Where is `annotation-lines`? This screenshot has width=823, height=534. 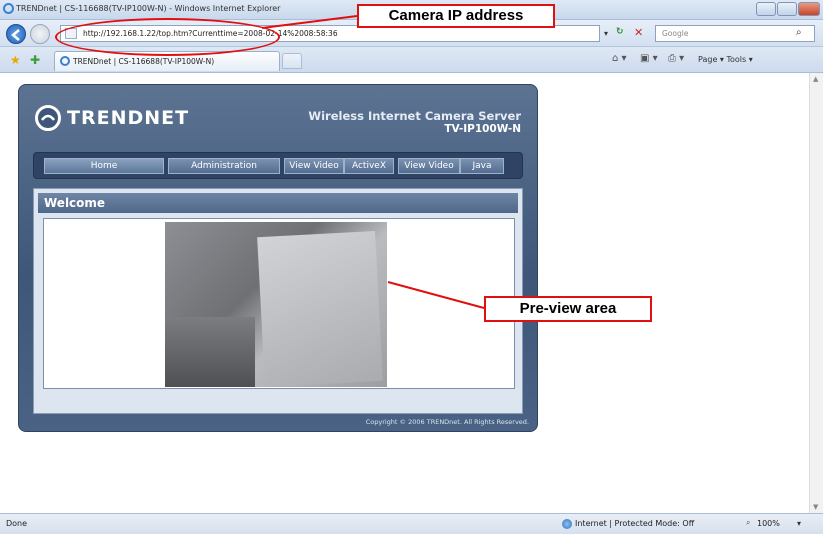 annotation-lines is located at coordinates (373, 162).